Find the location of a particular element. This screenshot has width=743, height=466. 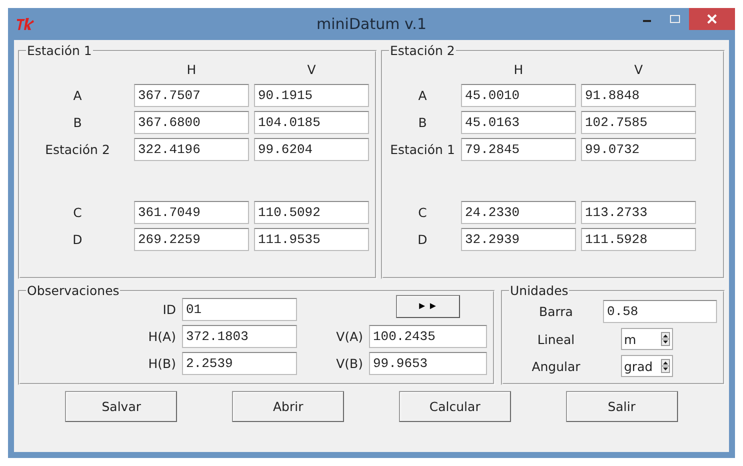

input-field: 45.0010 is located at coordinates (518, 95).